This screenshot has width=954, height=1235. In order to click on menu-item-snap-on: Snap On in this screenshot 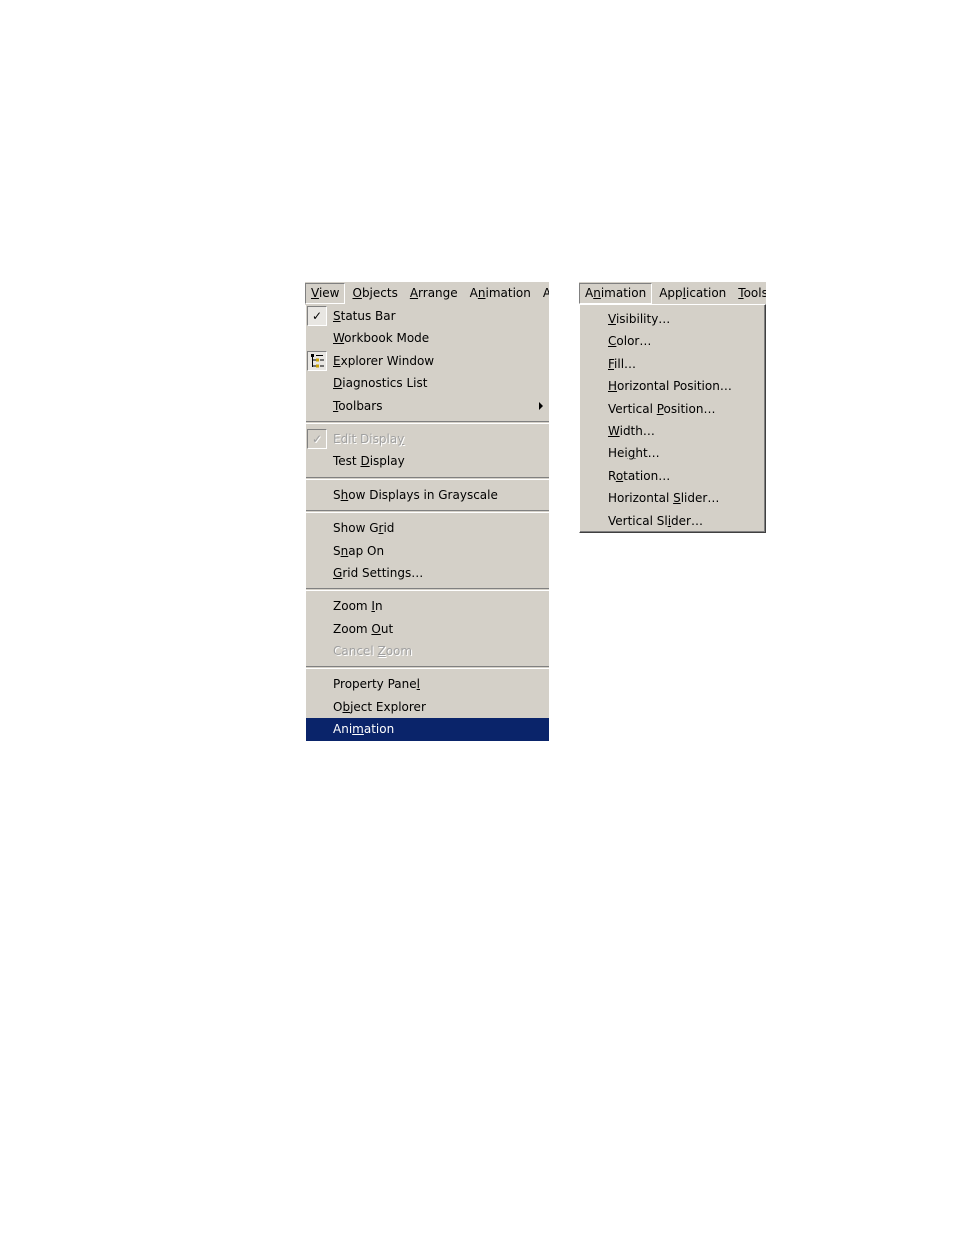, I will do `click(427, 551)`.